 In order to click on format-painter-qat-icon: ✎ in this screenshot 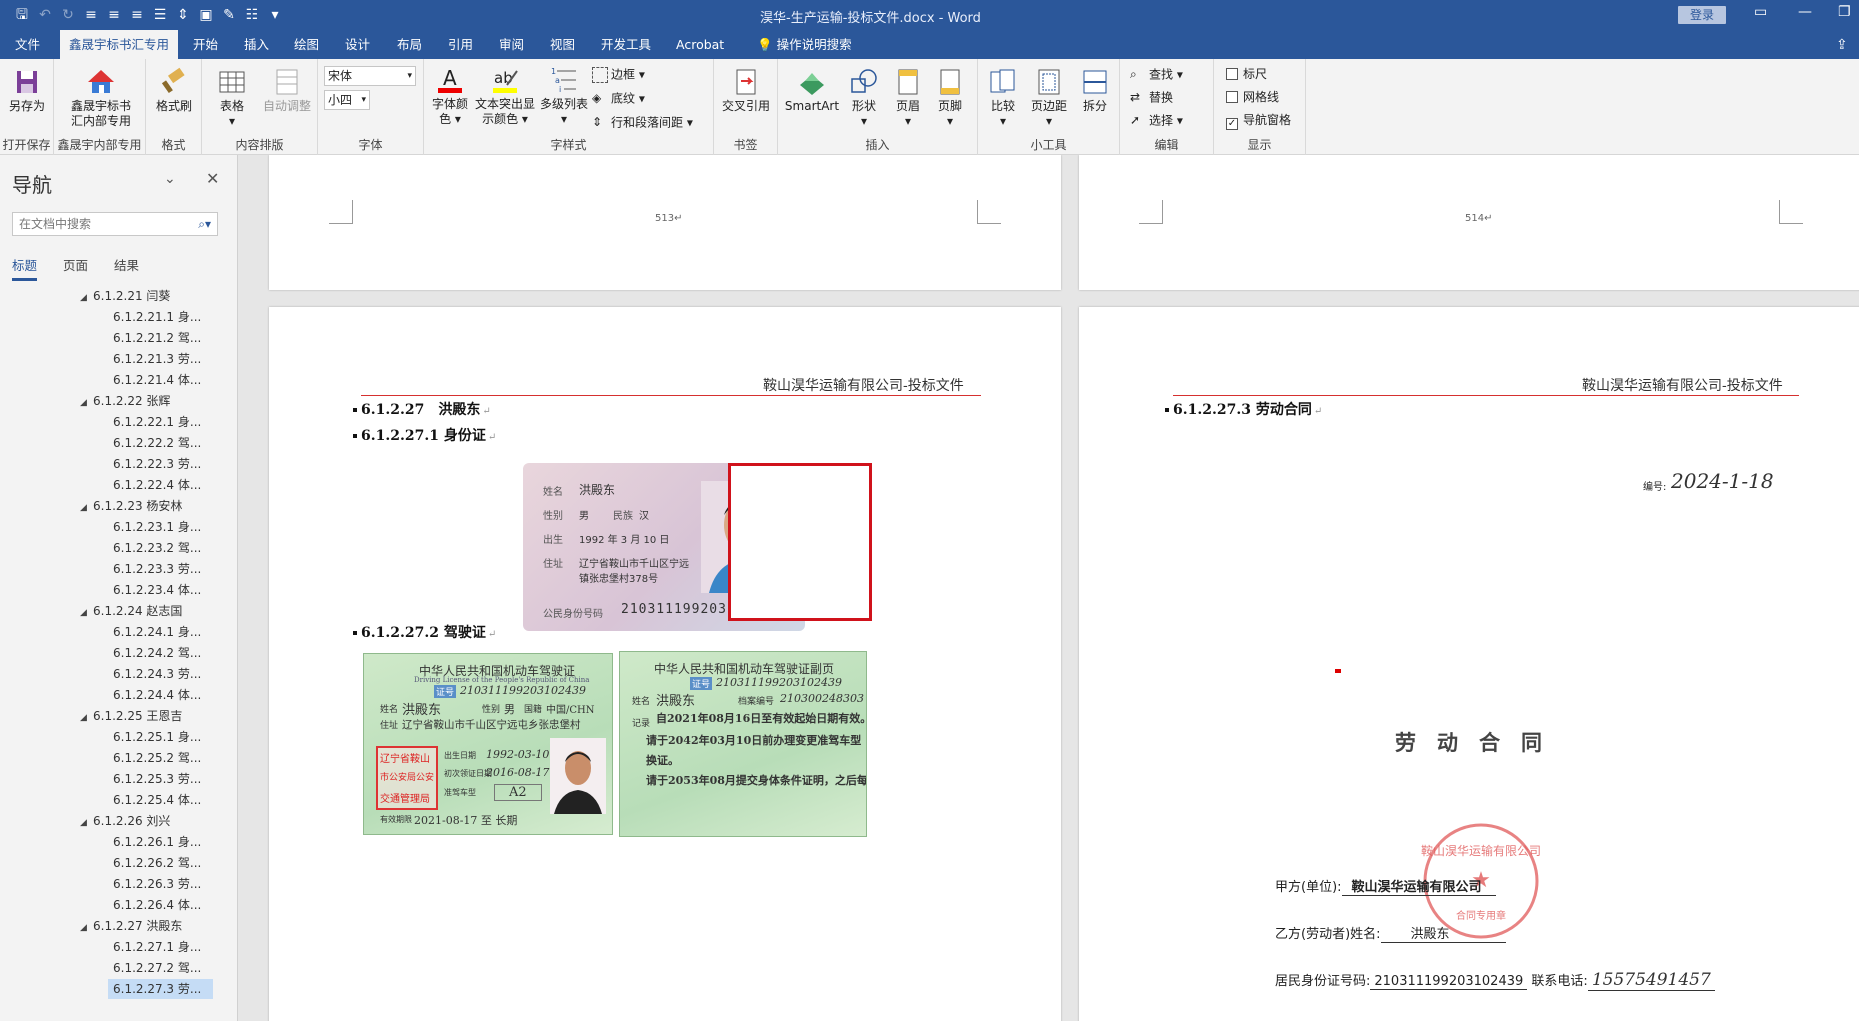, I will do `click(229, 15)`.